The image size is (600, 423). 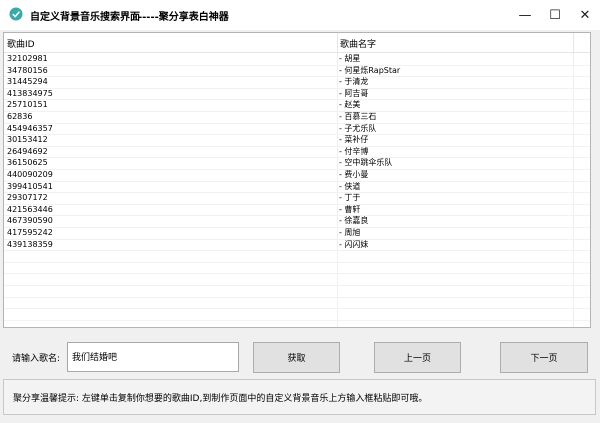 I want to click on song-id-cell: 440090209, so click(x=30, y=175).